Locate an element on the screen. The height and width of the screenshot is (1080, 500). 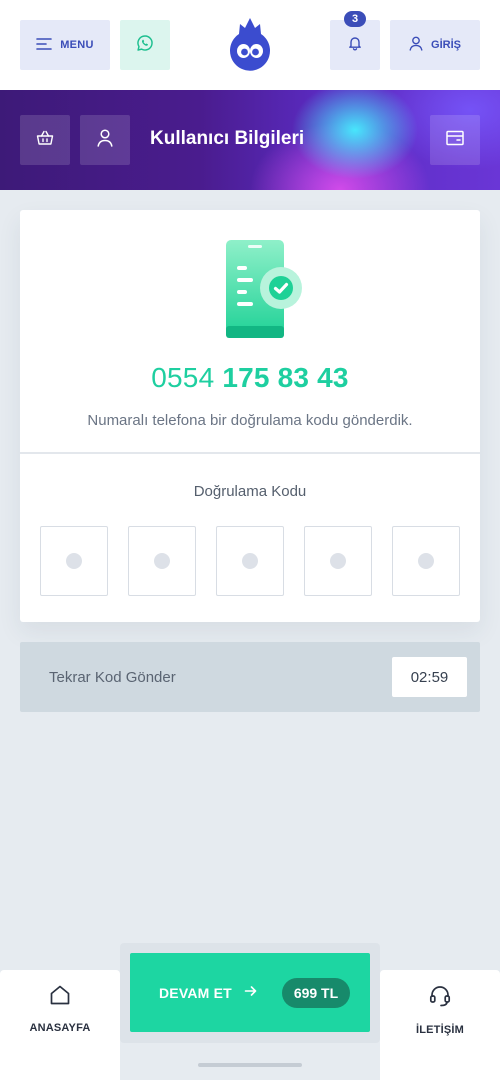
bell-icon is located at coordinates (355, 45).